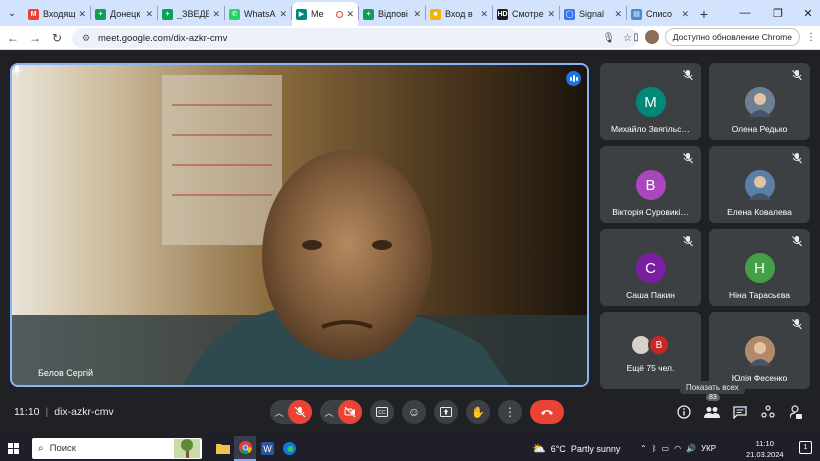 The height and width of the screenshot is (461, 820). I want to click on tab-title: Донецк, so click(125, 14).